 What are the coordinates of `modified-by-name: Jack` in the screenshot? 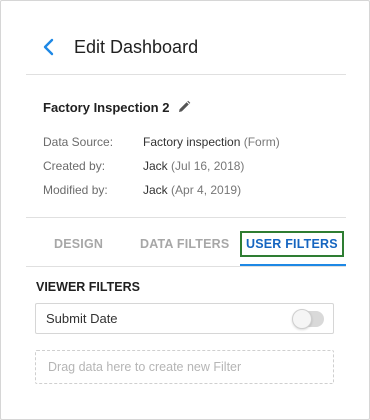 It's located at (155, 190).